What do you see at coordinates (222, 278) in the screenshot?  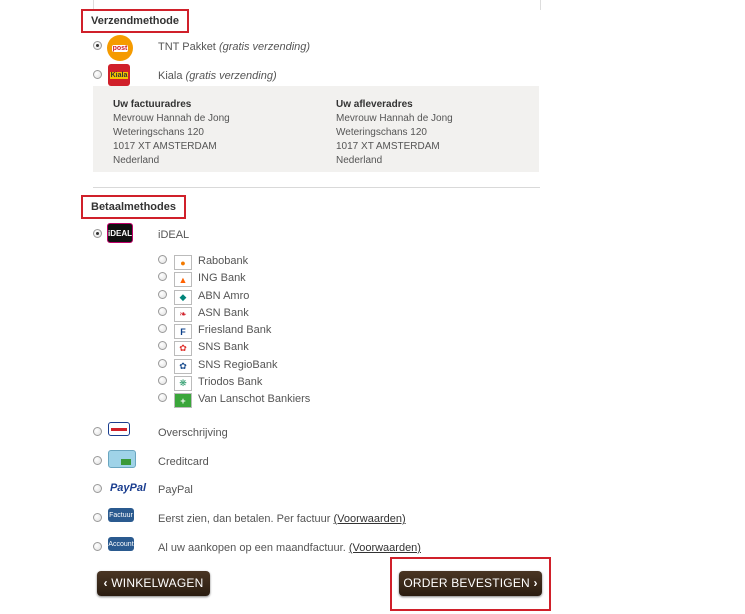 I see `bank-label-ing: ING Bank` at bounding box center [222, 278].